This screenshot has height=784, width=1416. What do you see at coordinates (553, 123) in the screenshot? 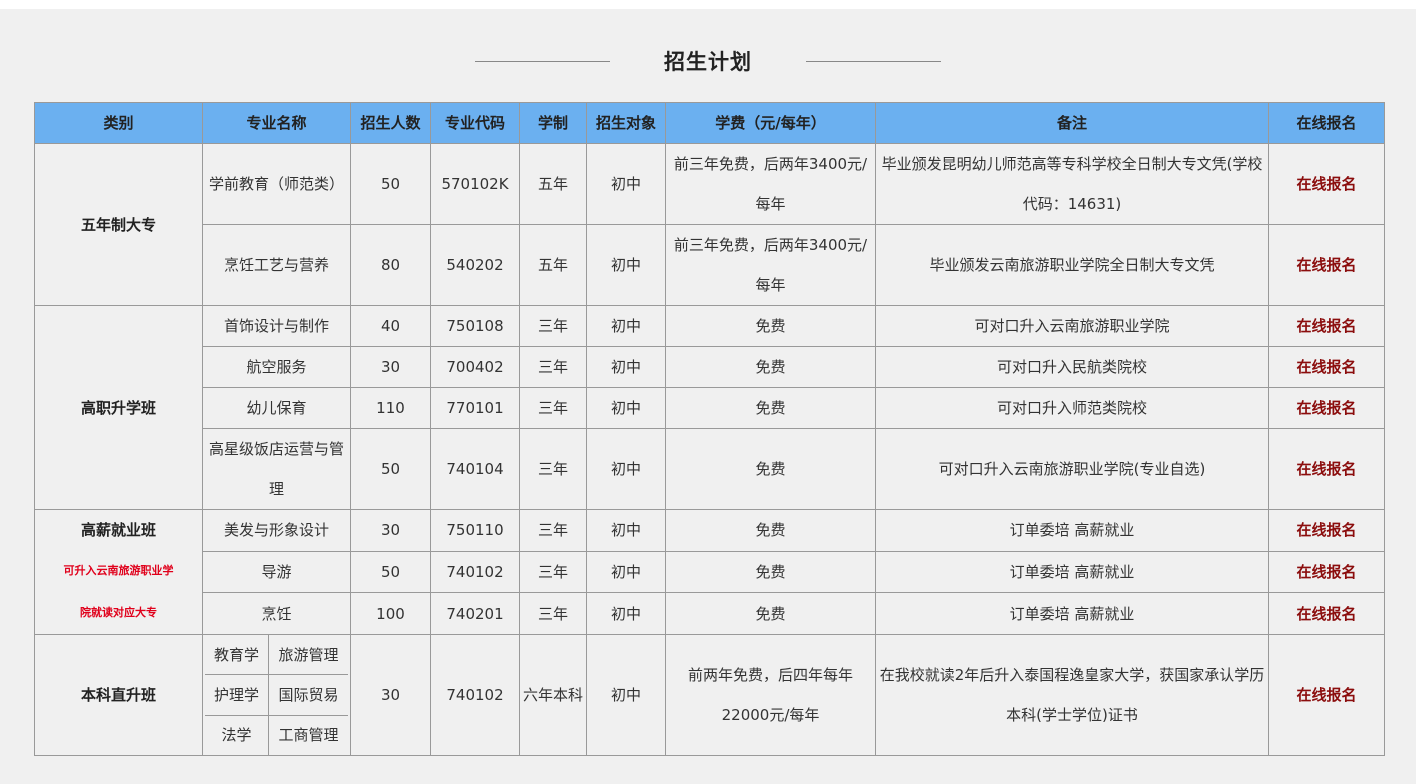
I see `header-years: 学制` at bounding box center [553, 123].